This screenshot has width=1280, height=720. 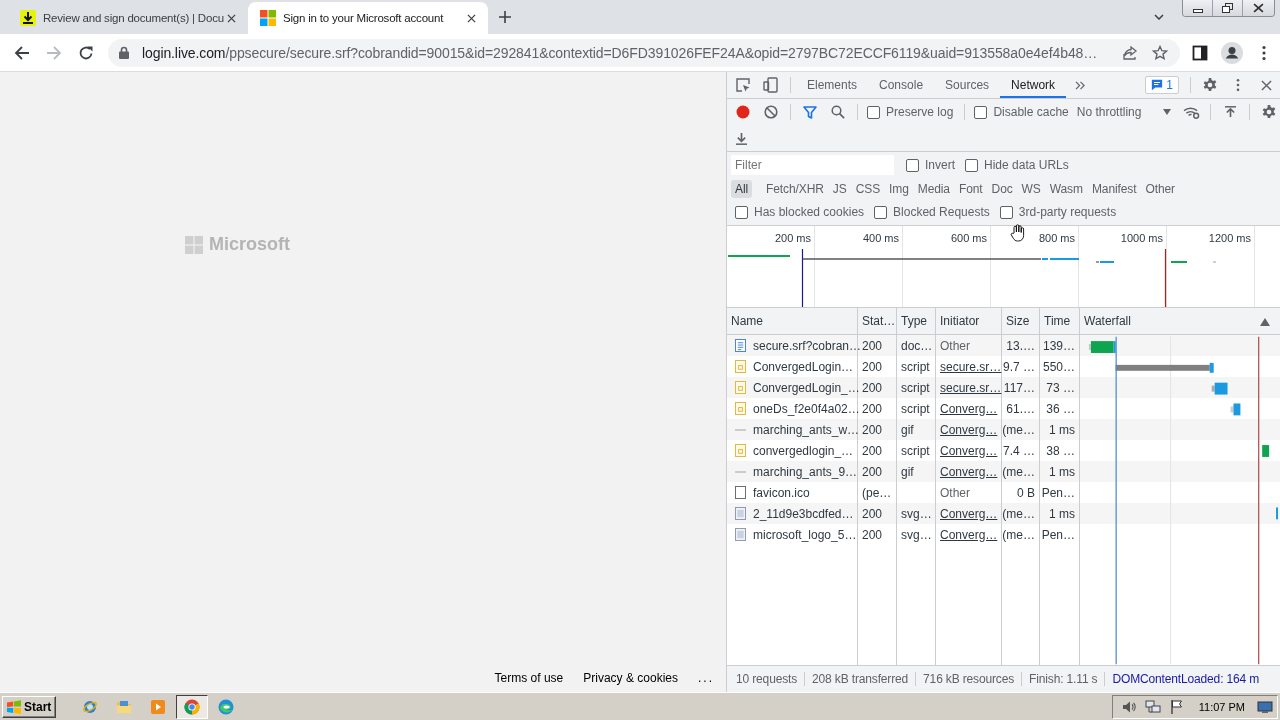 I want to click on tick-label: 1200 ms, so click(x=1229, y=237).